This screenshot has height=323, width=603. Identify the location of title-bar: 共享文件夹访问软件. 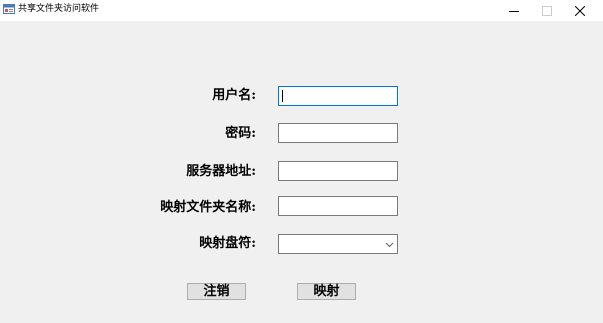
(301, 10).